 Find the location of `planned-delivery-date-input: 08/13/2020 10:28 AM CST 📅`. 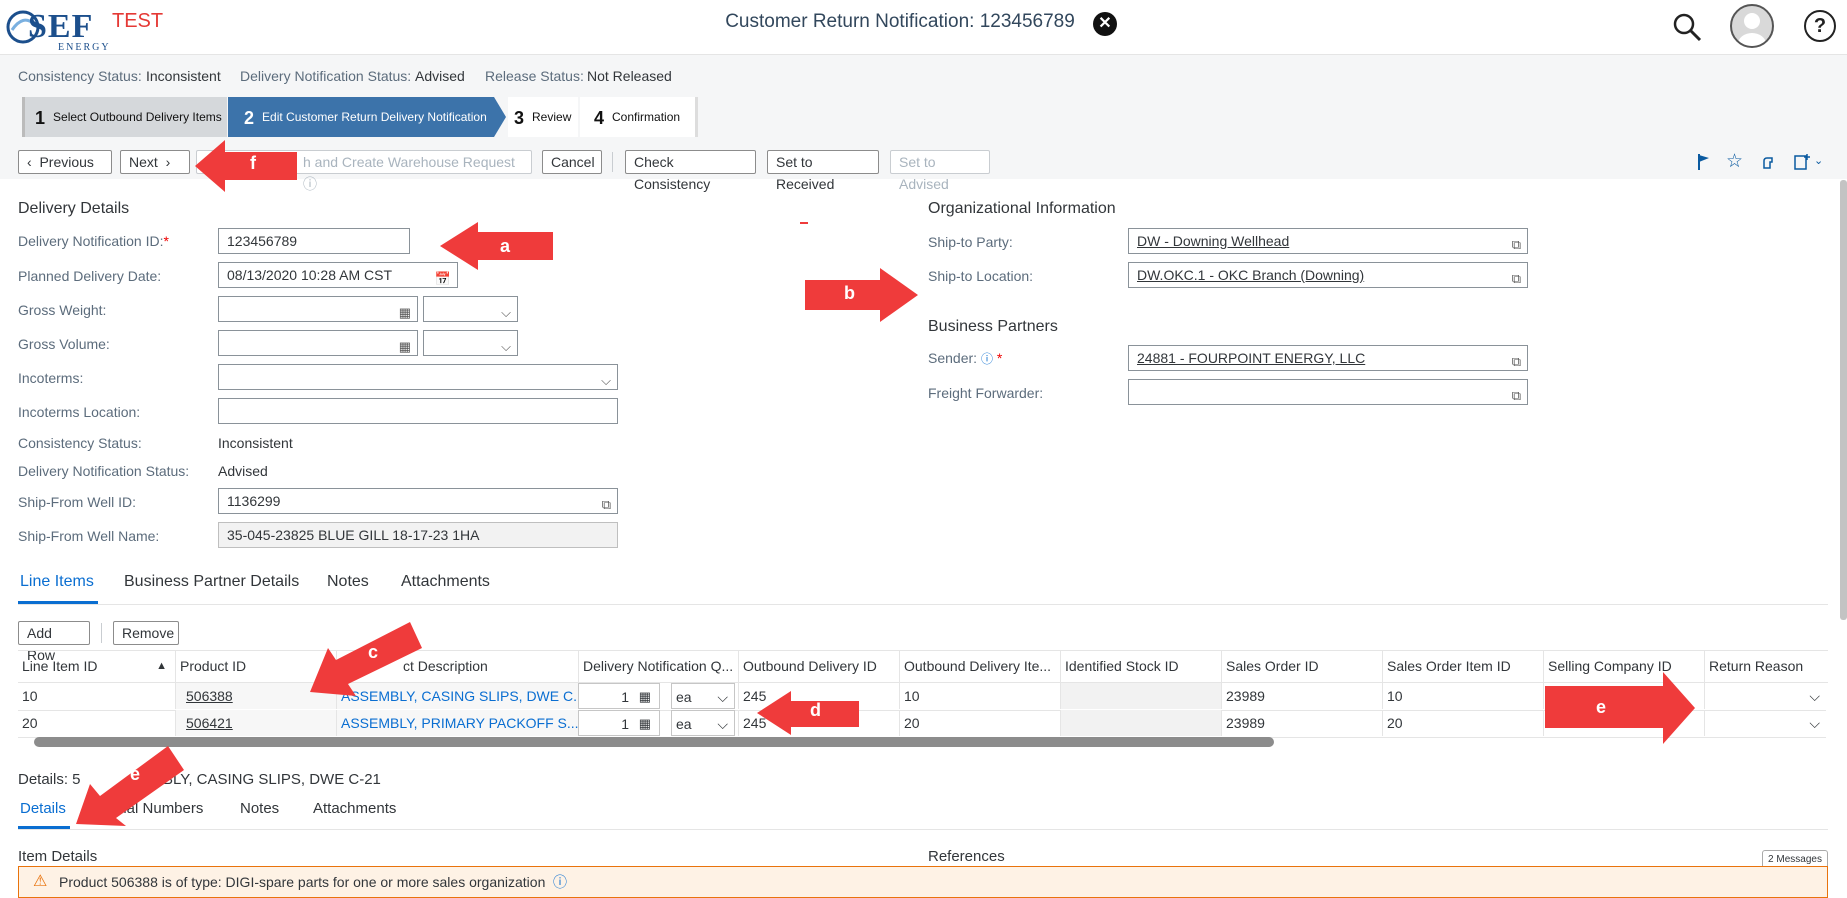

planned-delivery-date-input: 08/13/2020 10:28 AM CST 📅 is located at coordinates (338, 275).